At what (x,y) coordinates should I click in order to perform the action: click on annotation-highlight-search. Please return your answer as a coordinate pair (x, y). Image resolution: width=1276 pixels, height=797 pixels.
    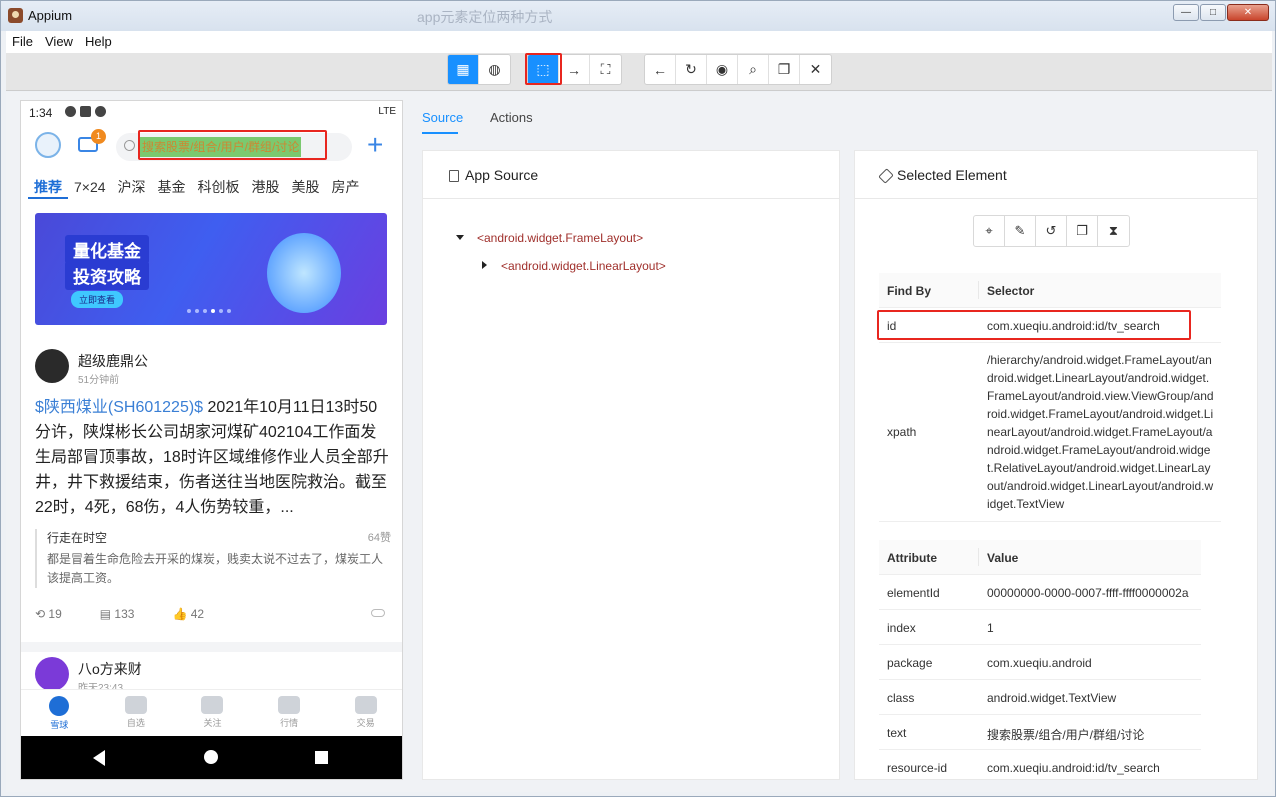
    Looking at the image, I should click on (232, 145).